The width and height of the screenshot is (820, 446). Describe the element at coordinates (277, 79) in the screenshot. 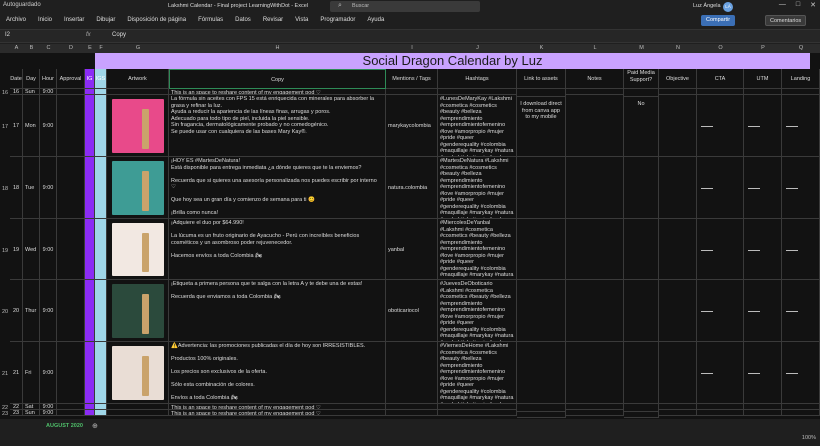

I see `header-copy: Copy` at that location.